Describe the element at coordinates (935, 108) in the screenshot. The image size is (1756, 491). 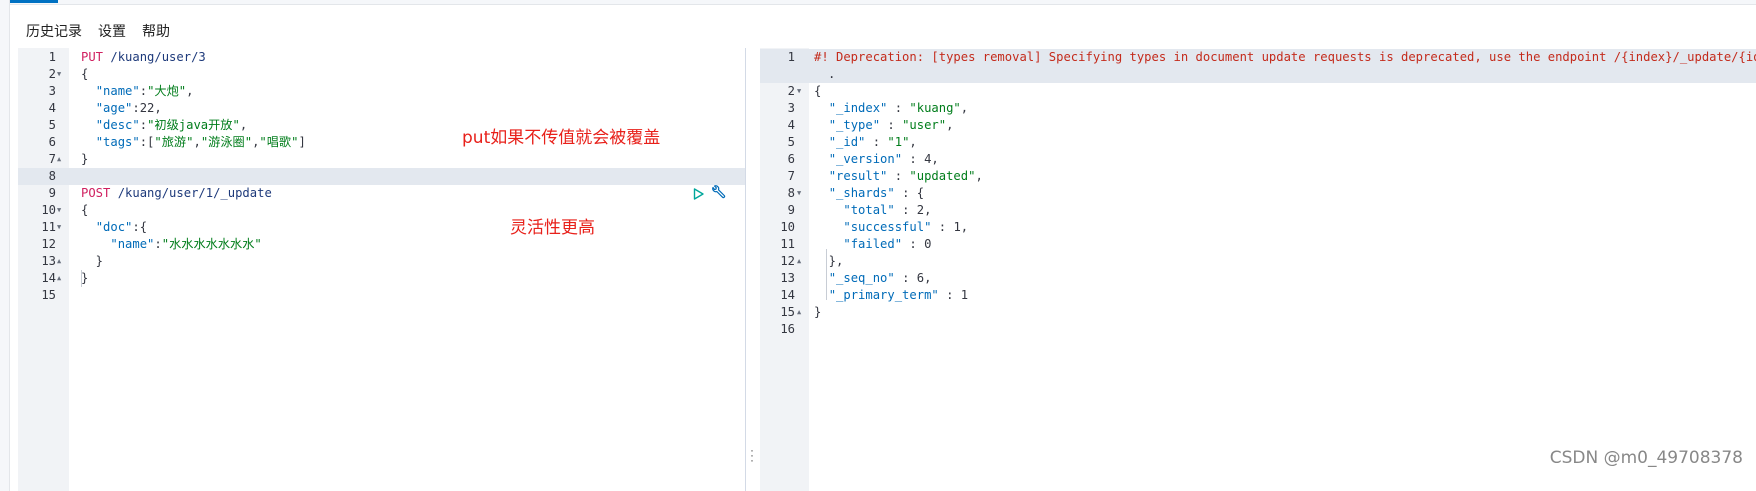
I see `code-token: "kuang"` at that location.